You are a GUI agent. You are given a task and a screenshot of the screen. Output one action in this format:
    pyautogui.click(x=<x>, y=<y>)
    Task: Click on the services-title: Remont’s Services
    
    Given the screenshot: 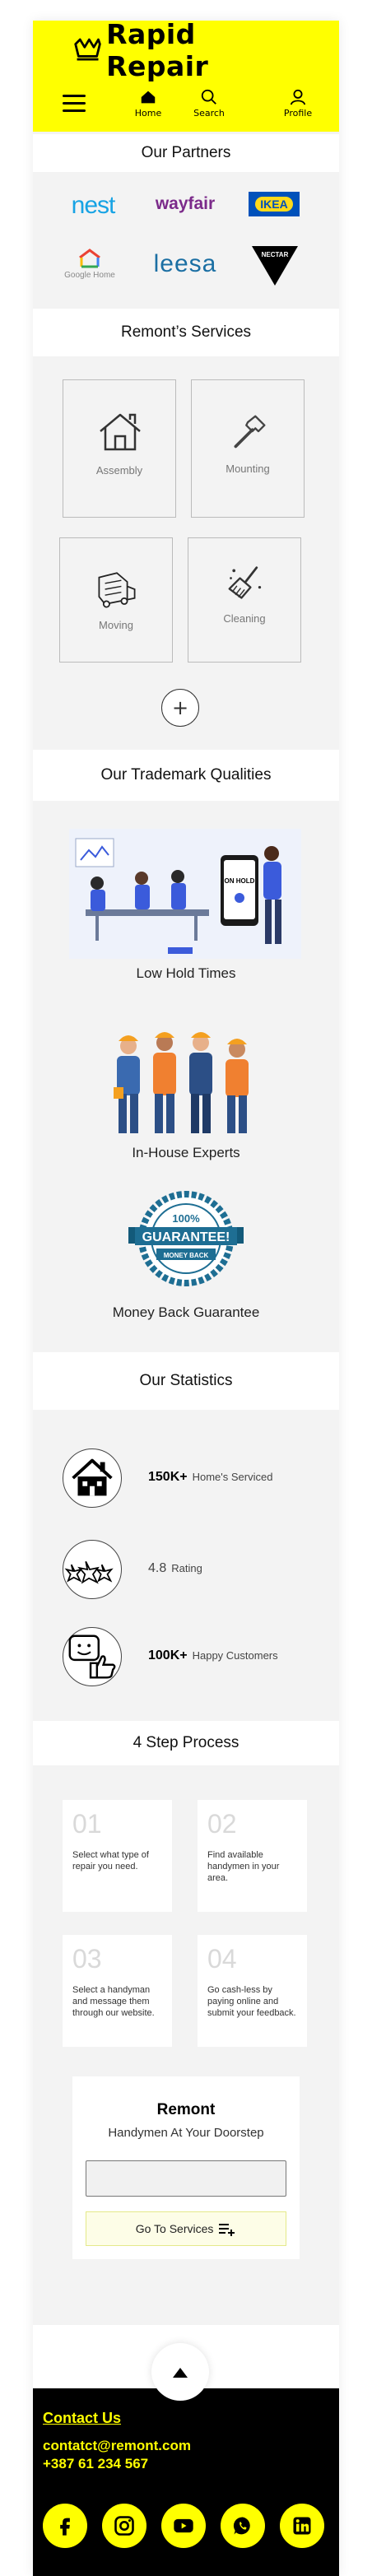 What is the action you would take?
    pyautogui.click(x=186, y=332)
    